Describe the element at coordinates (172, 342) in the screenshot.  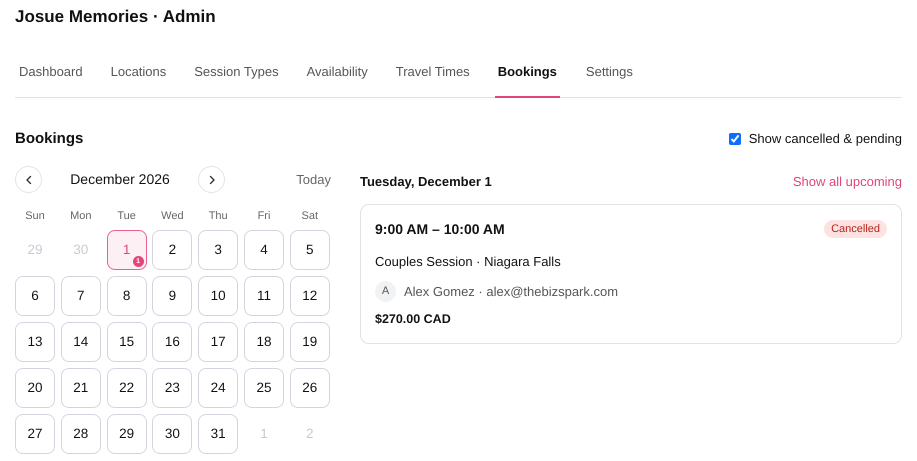
I see `calendar-day: 16` at that location.